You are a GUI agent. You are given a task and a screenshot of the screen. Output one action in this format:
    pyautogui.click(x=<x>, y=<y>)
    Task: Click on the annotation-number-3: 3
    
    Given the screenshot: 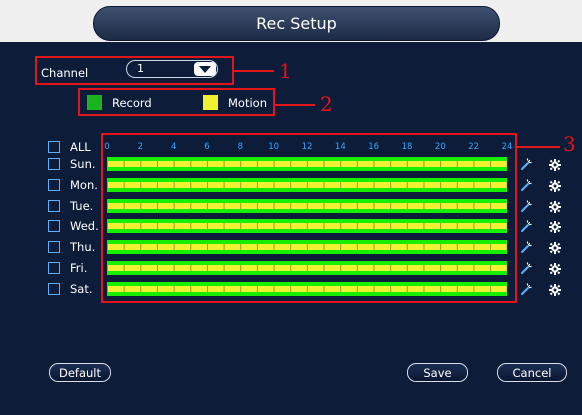 What is the action you would take?
    pyautogui.click(x=569, y=144)
    